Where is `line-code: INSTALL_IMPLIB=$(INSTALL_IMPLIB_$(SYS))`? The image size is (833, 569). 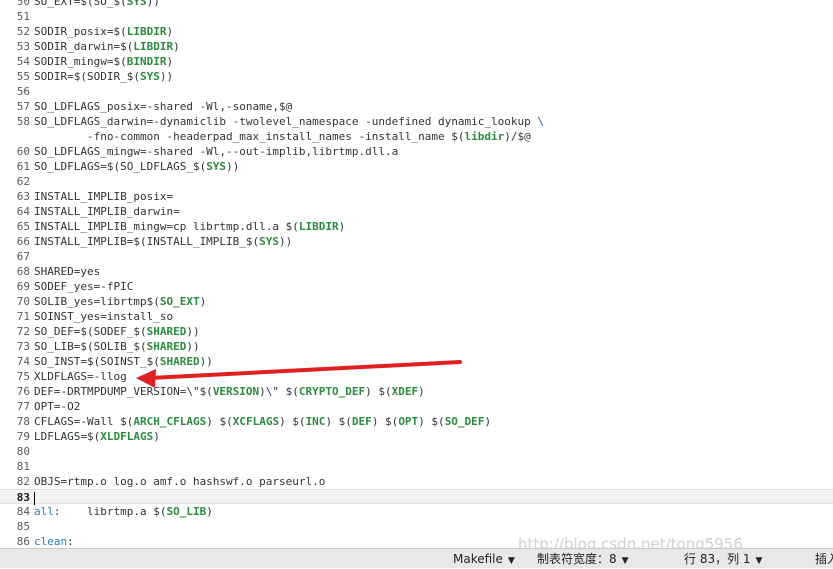 line-code: INSTALL_IMPLIB=$(INSTALL_IMPLIB_$(SYS)) is located at coordinates (163, 241).